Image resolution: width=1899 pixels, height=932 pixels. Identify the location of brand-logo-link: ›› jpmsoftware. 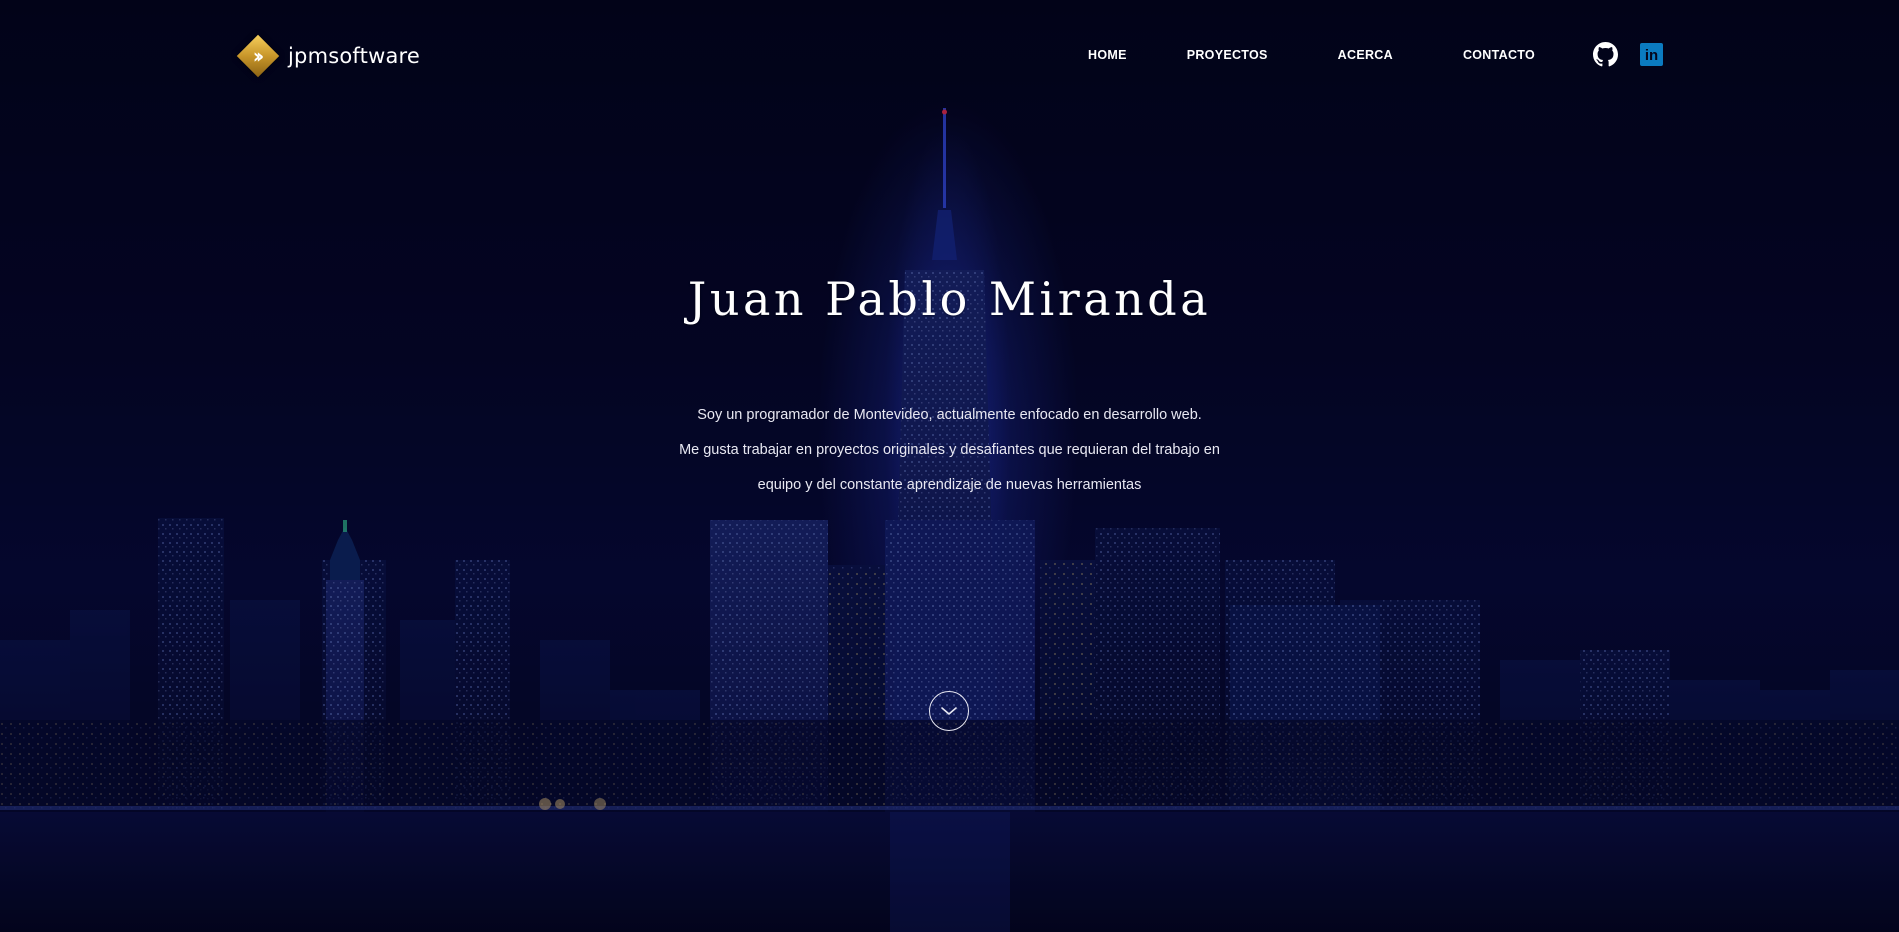
(328, 56).